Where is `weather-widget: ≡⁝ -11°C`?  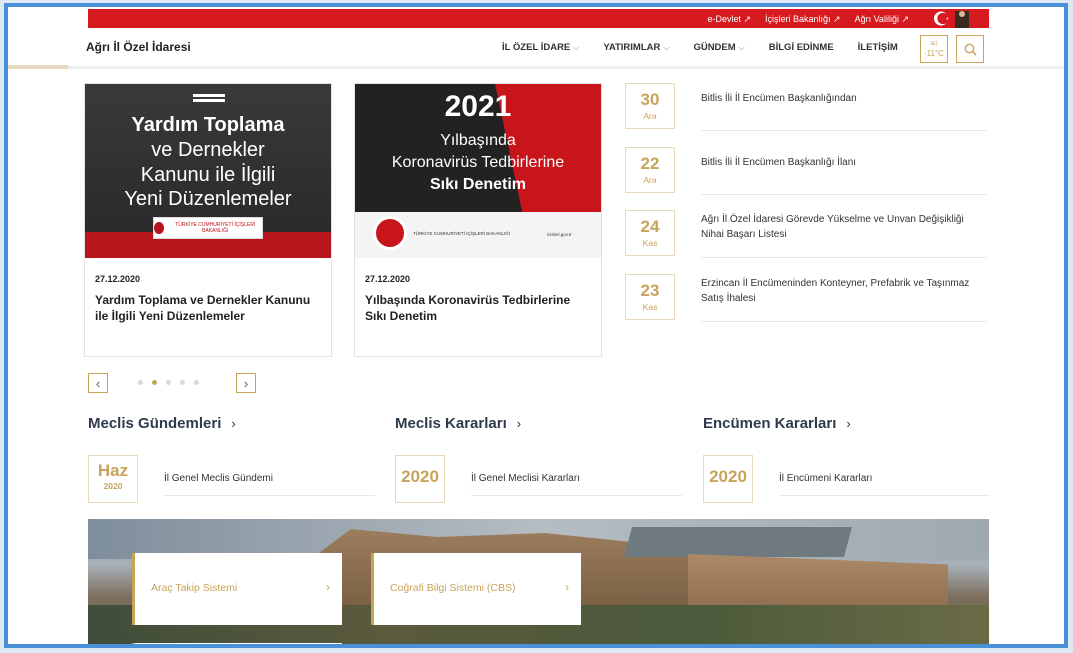
weather-widget: ≡⁝ -11°C is located at coordinates (934, 49).